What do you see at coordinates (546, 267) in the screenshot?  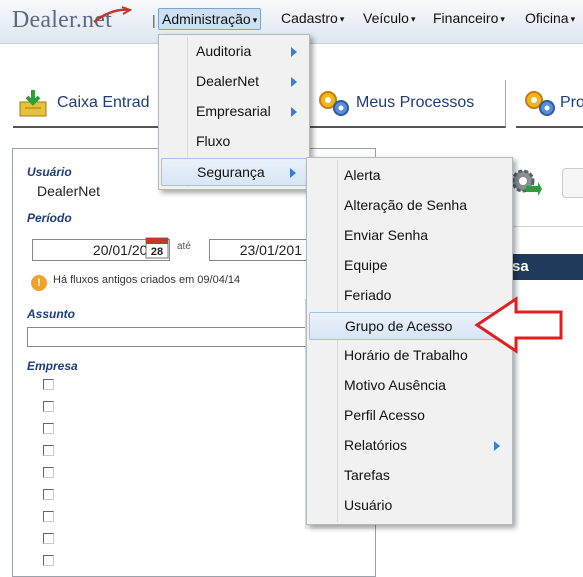 I see `results-header: sa` at bounding box center [546, 267].